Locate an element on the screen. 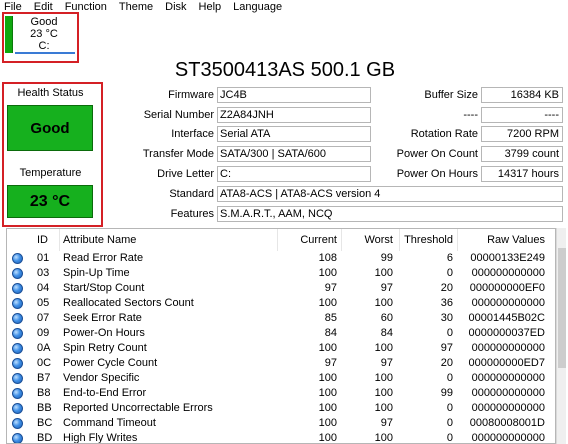  cell-raw-values: 000000000ED7 is located at coordinates (506, 363).